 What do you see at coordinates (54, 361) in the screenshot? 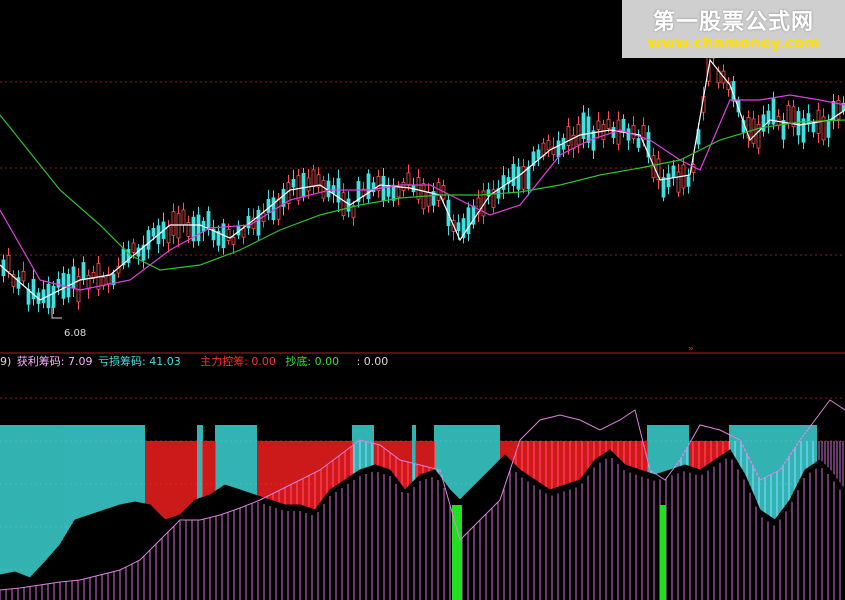
I see `legend-profit-chips: 获利筹码: 7.09` at bounding box center [54, 361].